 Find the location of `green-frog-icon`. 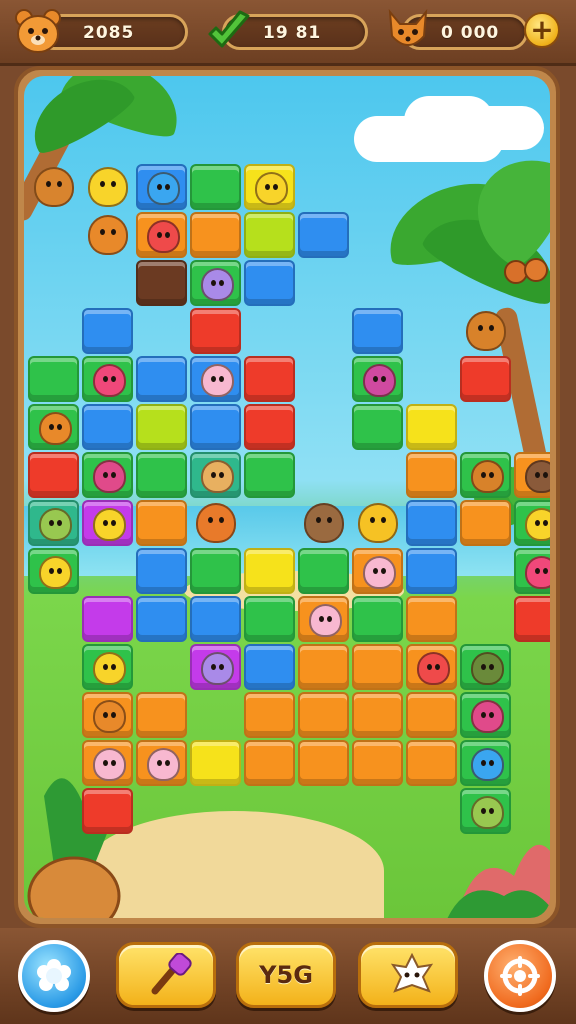

green-frog-icon is located at coordinates (55, 524).